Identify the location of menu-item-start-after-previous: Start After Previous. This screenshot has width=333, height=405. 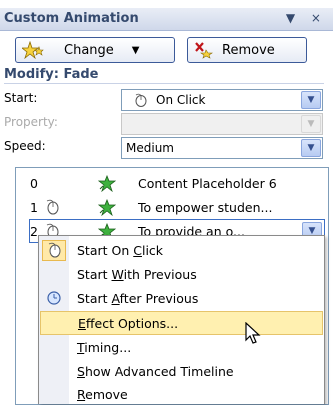
(181, 298).